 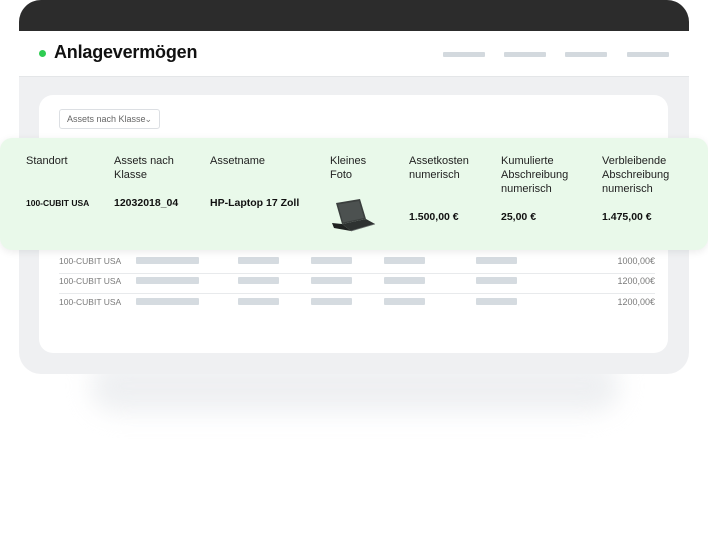 I want to click on row-amount: 1000,00€, so click(x=636, y=261).